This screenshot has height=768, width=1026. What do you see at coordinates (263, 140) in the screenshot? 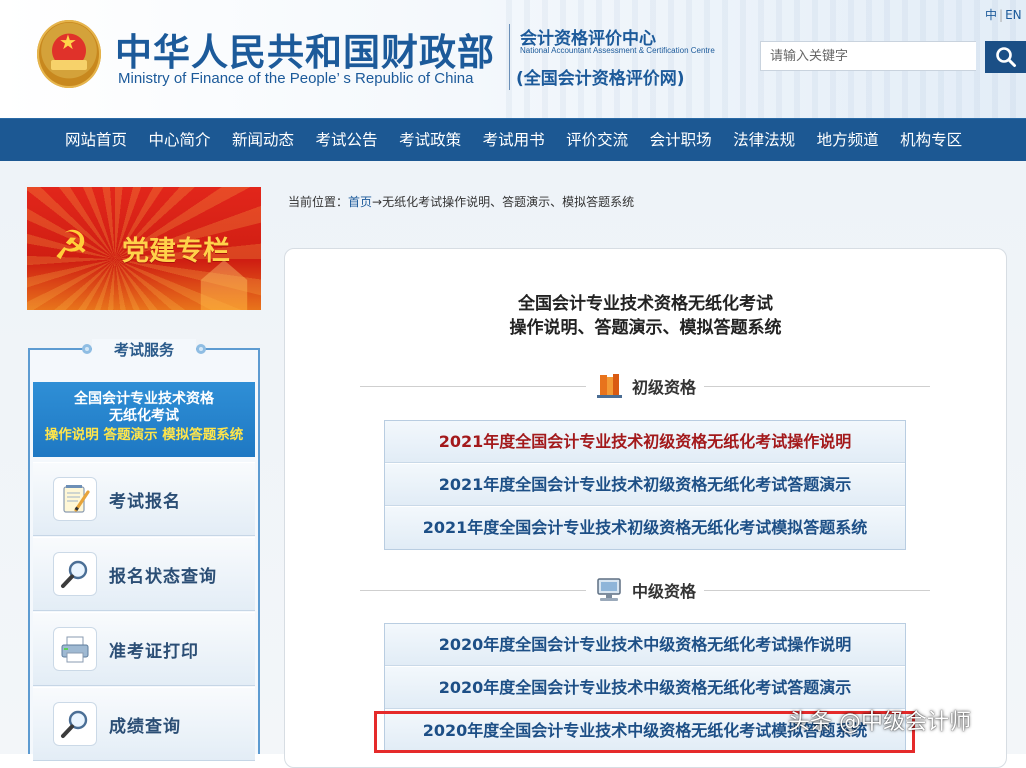
I see `nav-item-news: 新闻动态` at bounding box center [263, 140].